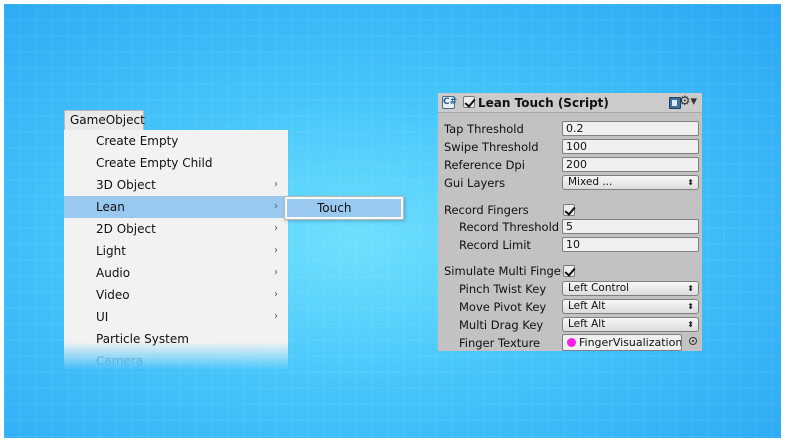  I want to click on field-label: Record Limit, so click(495, 245).